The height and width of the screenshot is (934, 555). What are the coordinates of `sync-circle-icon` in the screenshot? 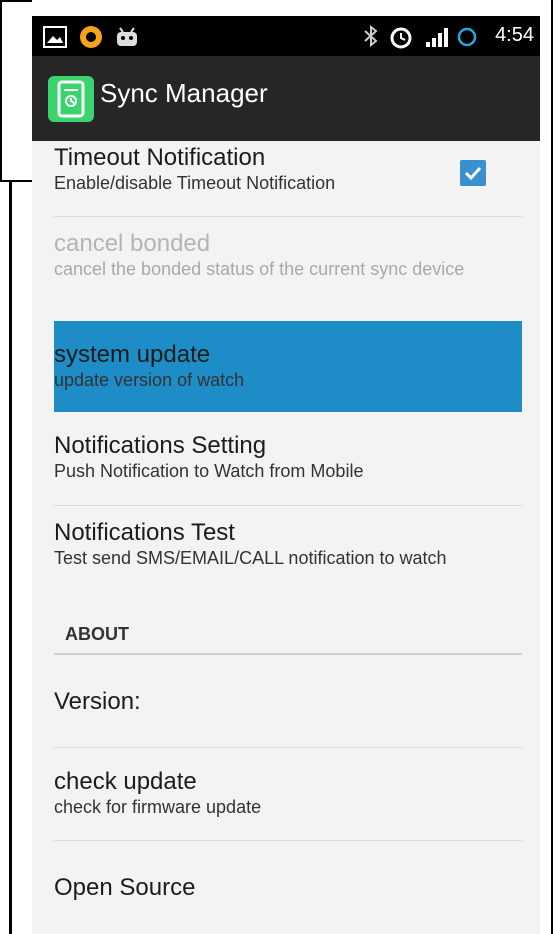 It's located at (467, 37).